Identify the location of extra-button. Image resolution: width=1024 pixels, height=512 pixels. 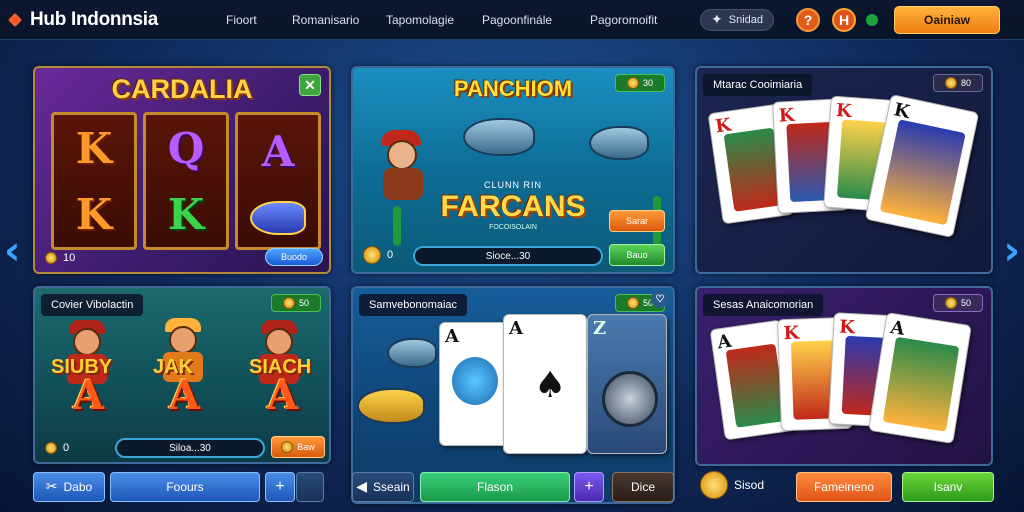
(310, 487).